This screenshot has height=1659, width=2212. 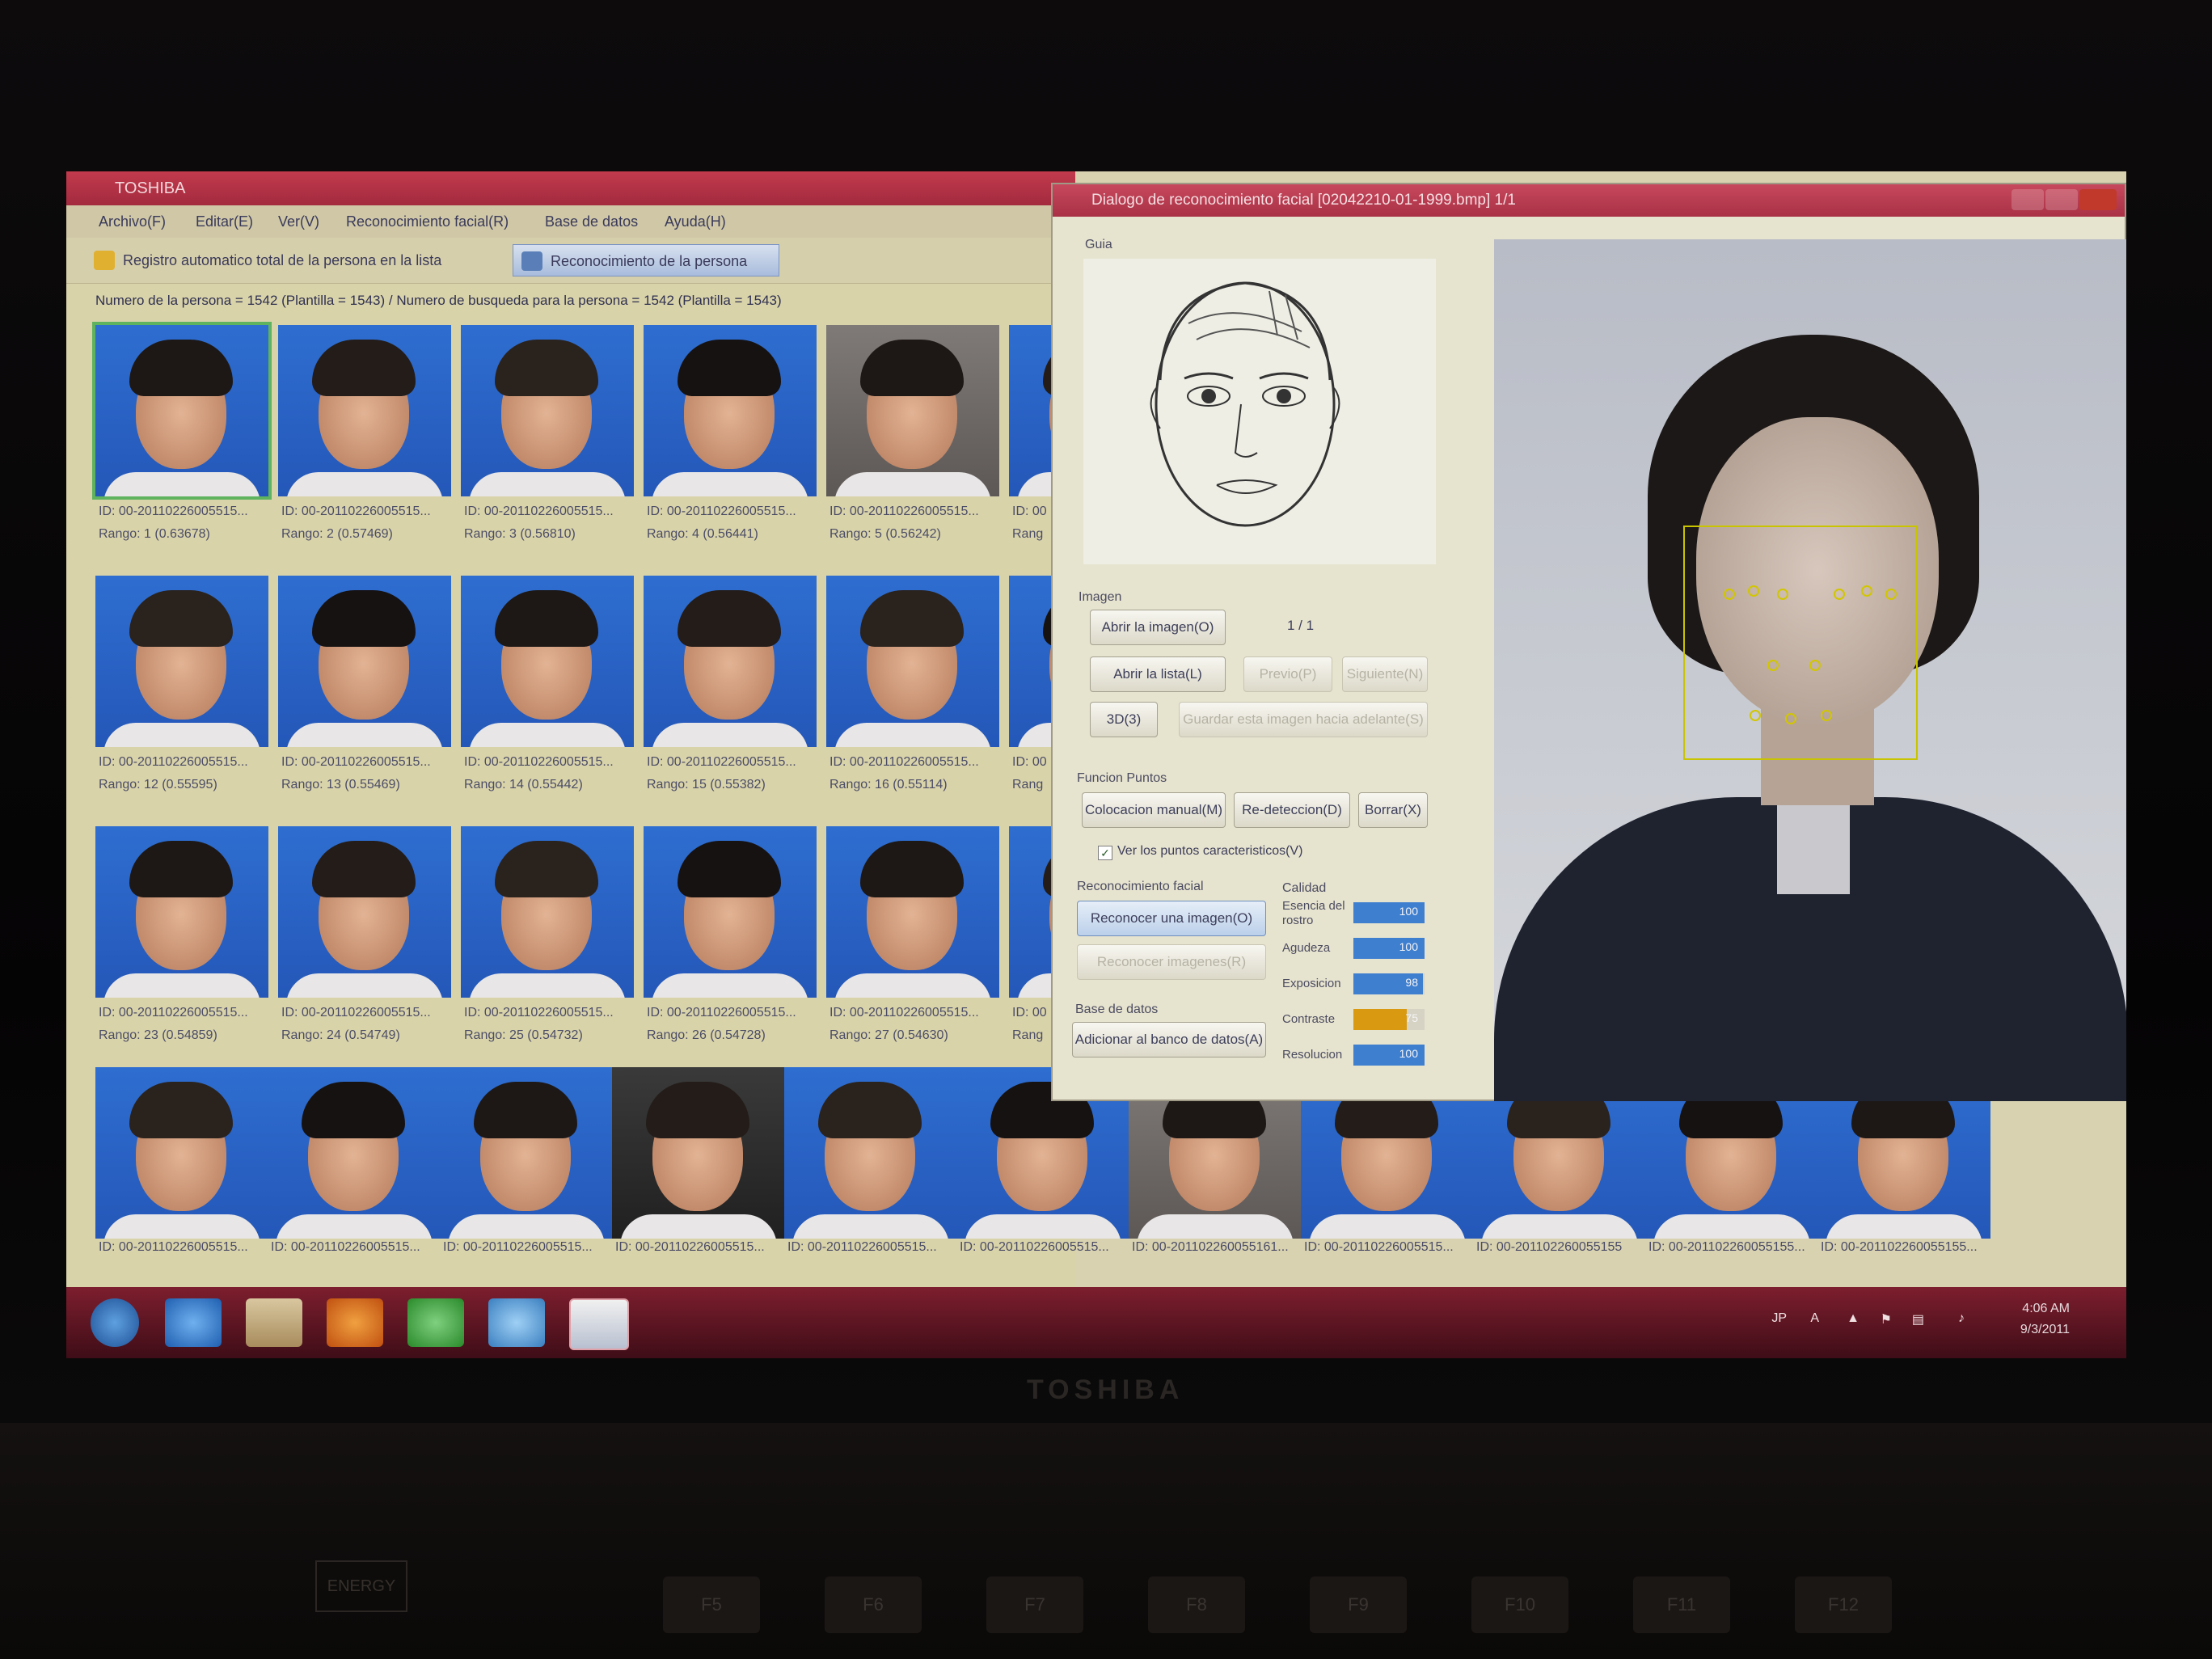 What do you see at coordinates (1287, 674) in the screenshot?
I see `previous-button: Previo(P)` at bounding box center [1287, 674].